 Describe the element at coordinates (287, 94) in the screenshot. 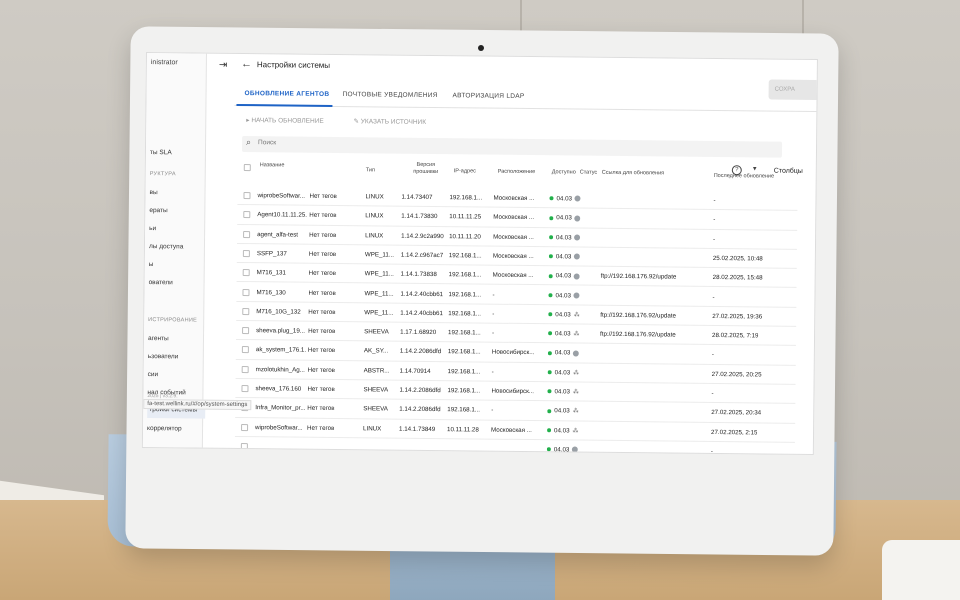

I see `tab-agent-update: ОБНОВЛЕНИЕ АГЕНТОВ` at that location.